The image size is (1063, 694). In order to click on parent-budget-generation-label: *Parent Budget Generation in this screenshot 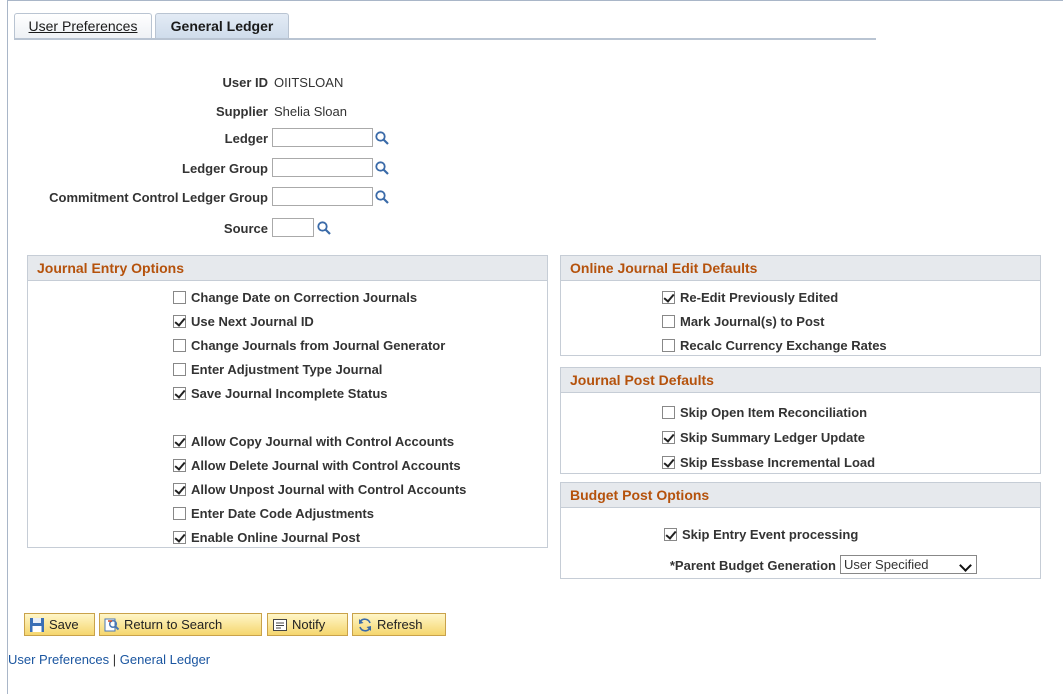, I will do `click(752, 565)`.